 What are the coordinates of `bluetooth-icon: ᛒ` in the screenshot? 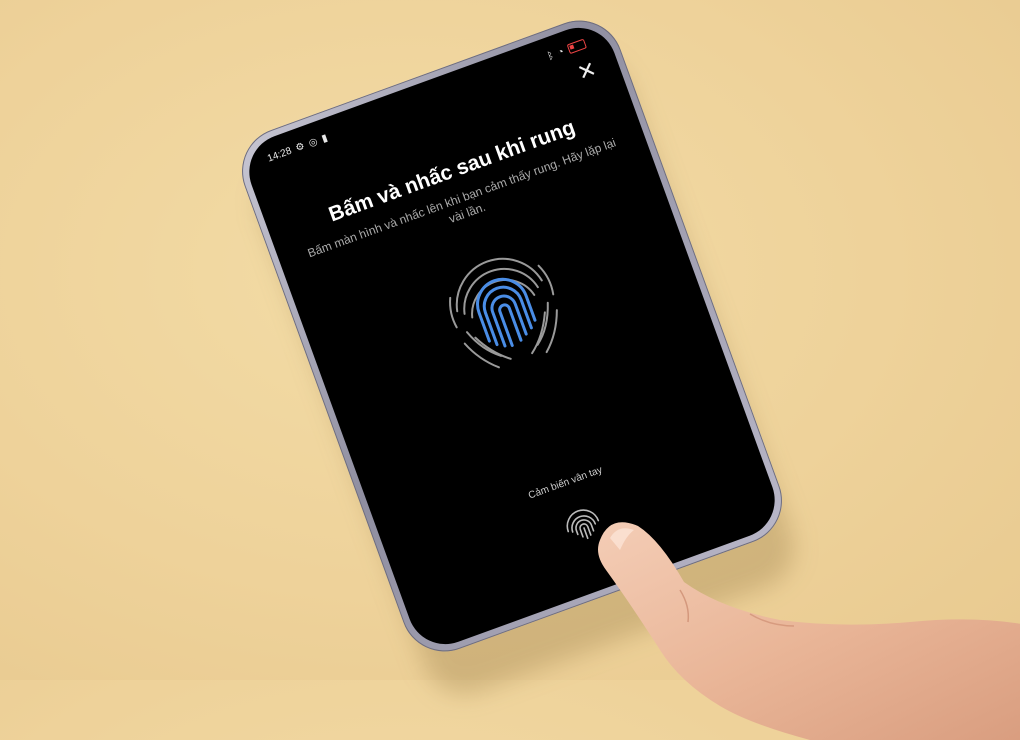 It's located at (550, 56).